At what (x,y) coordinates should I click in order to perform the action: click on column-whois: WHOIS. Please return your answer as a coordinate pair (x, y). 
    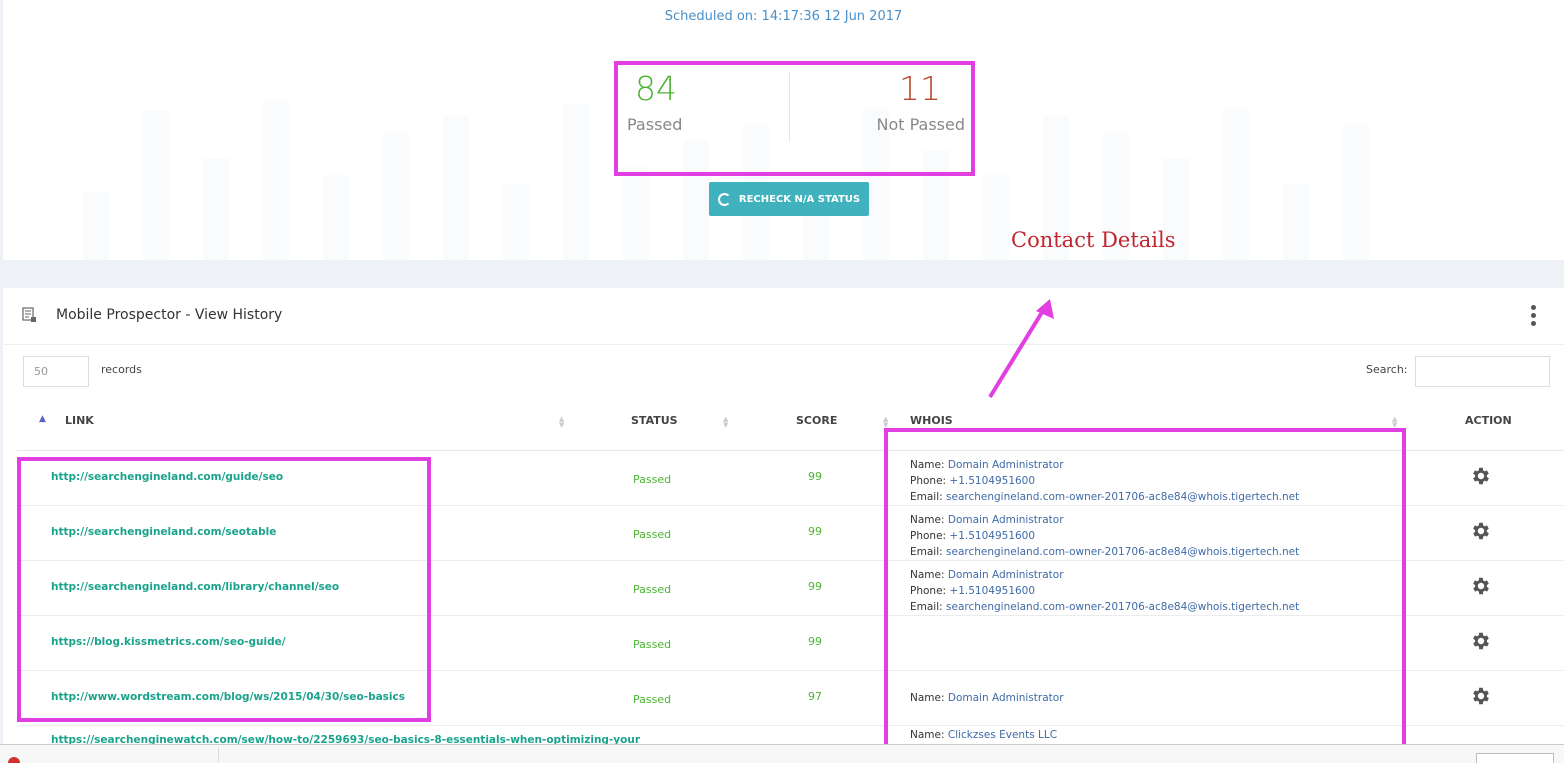
    Looking at the image, I should click on (931, 420).